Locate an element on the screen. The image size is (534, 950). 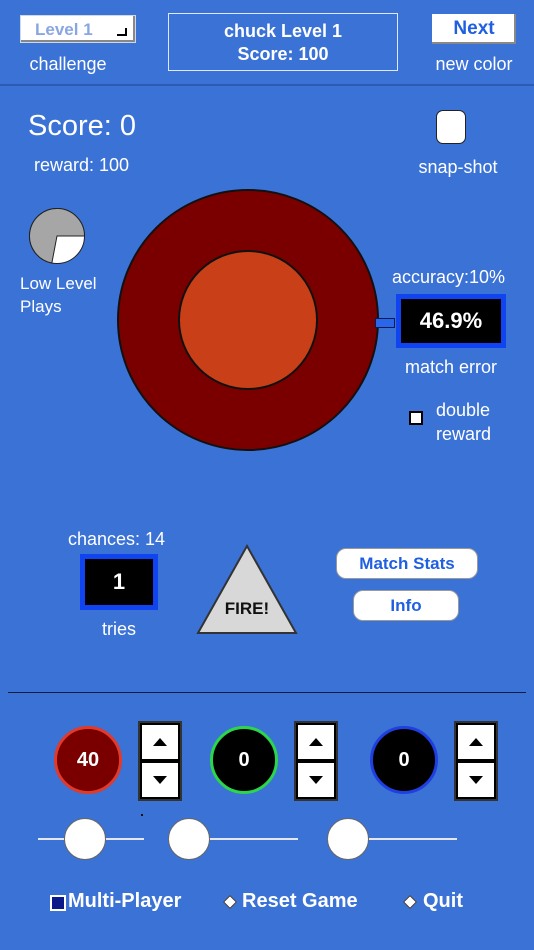
level-select: Level 1 is located at coordinates (78, 29).